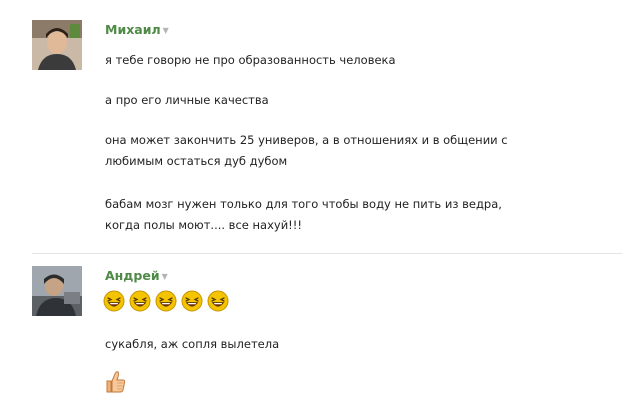  What do you see at coordinates (203, 225) in the screenshot?
I see `message-line: когда полы моют.... все нахуй!!!` at bounding box center [203, 225].